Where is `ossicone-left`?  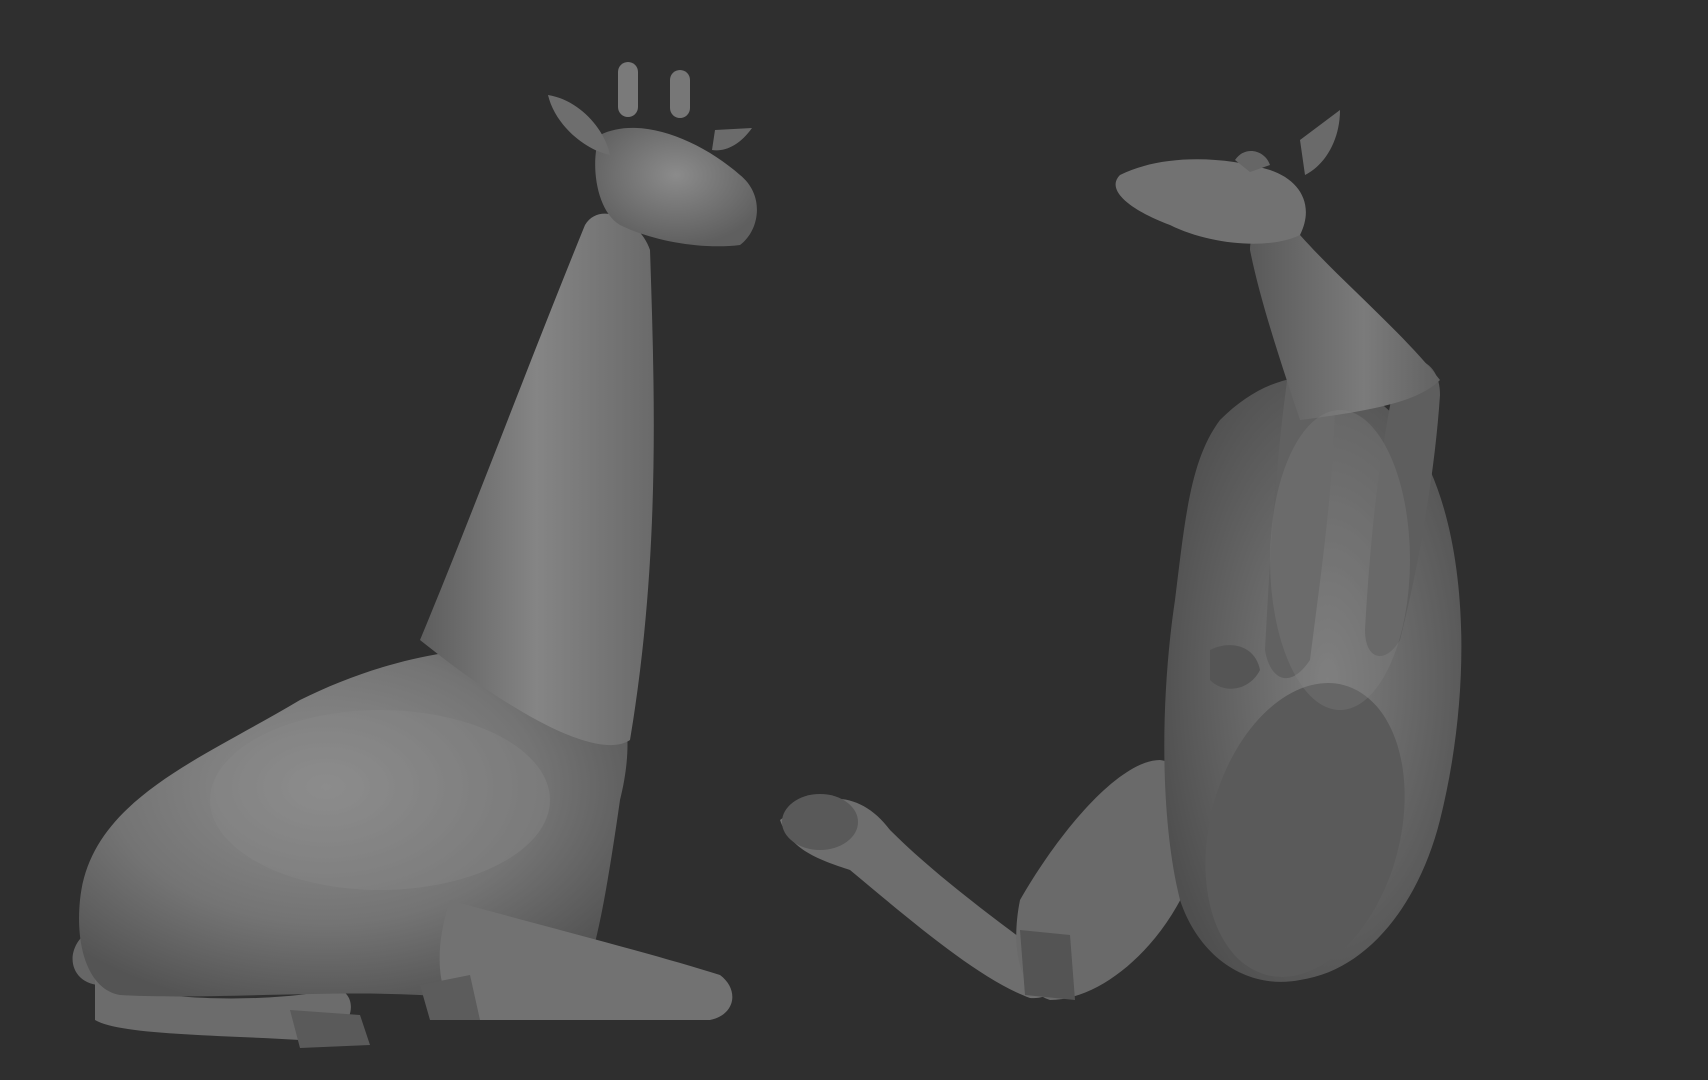 ossicone-left is located at coordinates (628, 89).